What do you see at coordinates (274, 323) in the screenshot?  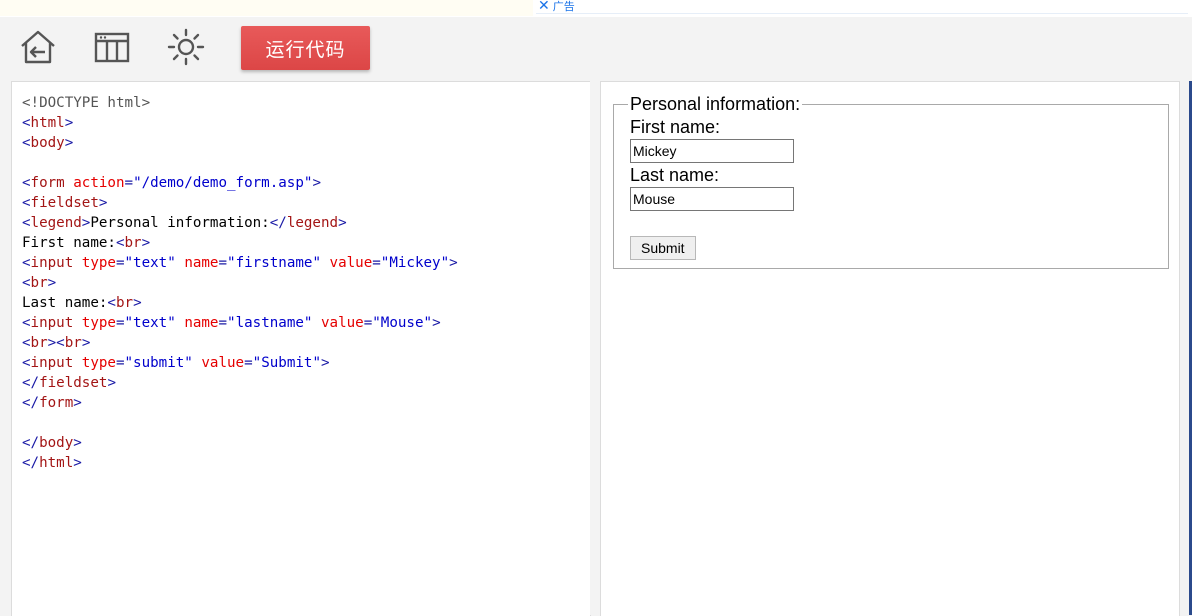 I see `code-token: "lastname"` at bounding box center [274, 323].